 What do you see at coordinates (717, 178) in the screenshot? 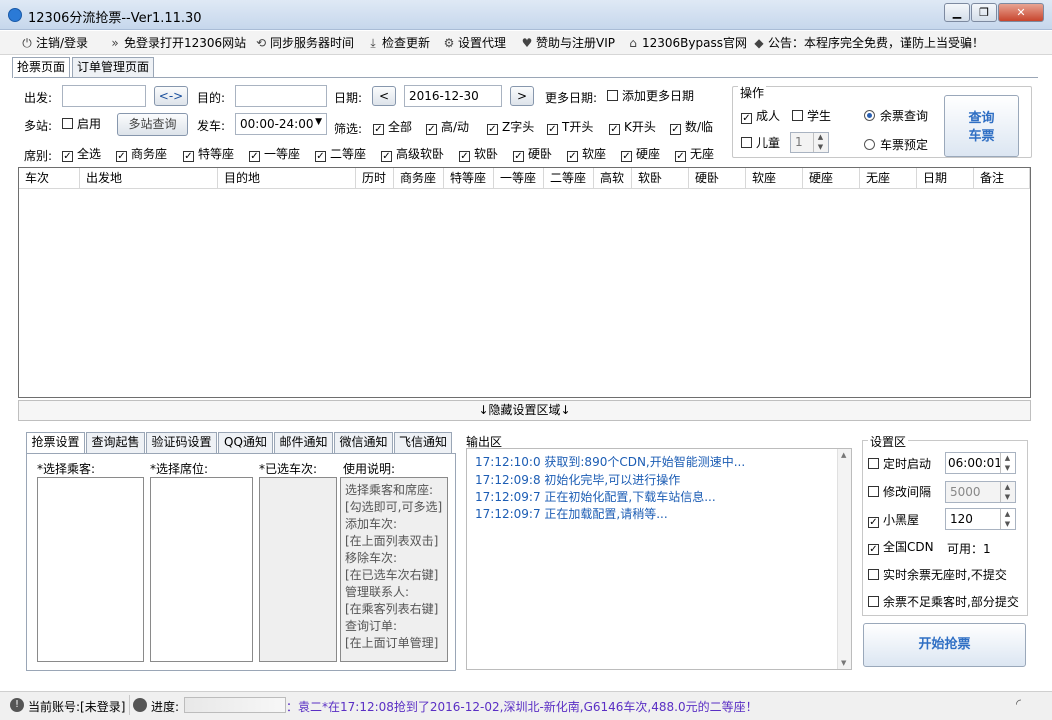
I see `column-header: 硬卧` at bounding box center [717, 178].